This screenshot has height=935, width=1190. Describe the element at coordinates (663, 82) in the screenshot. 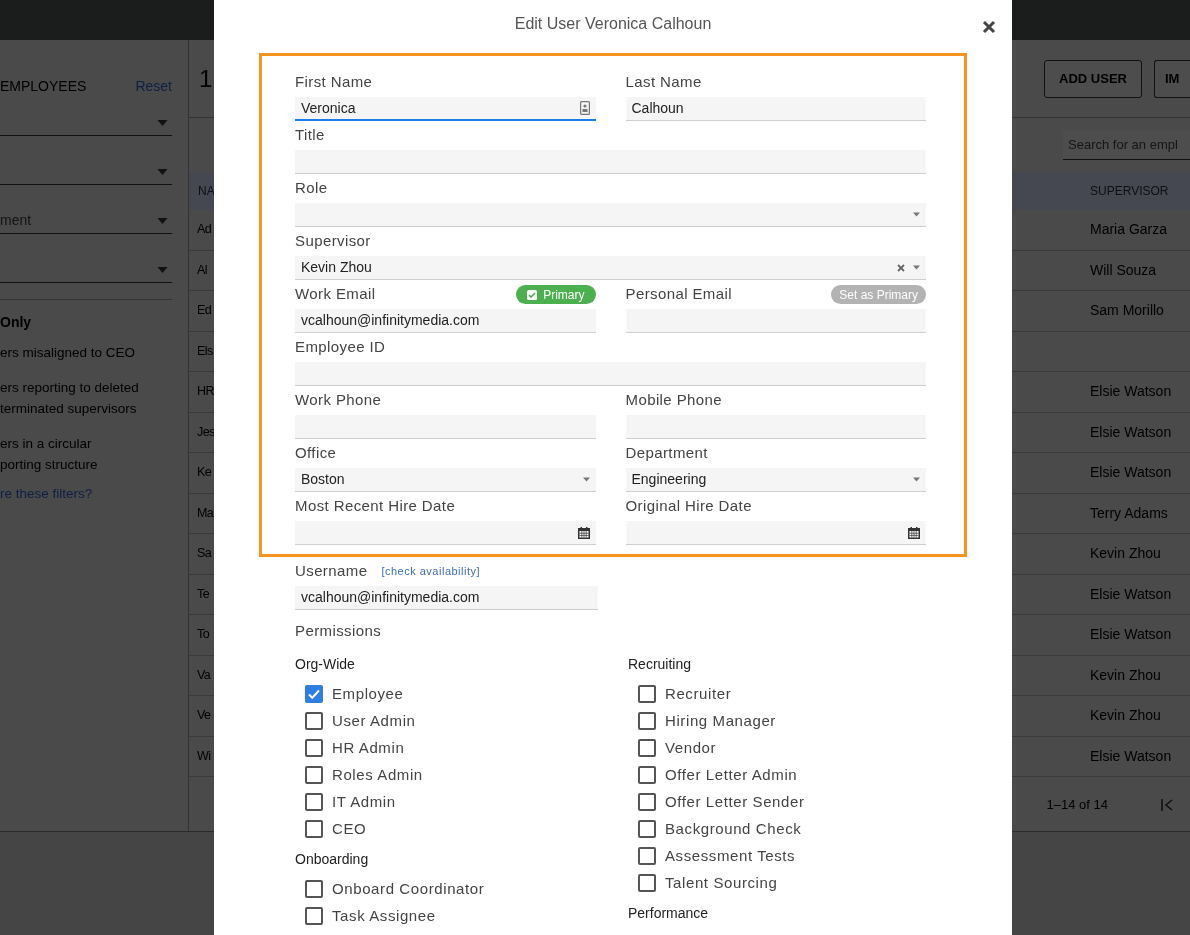

I see `field-label: Last Name` at that location.